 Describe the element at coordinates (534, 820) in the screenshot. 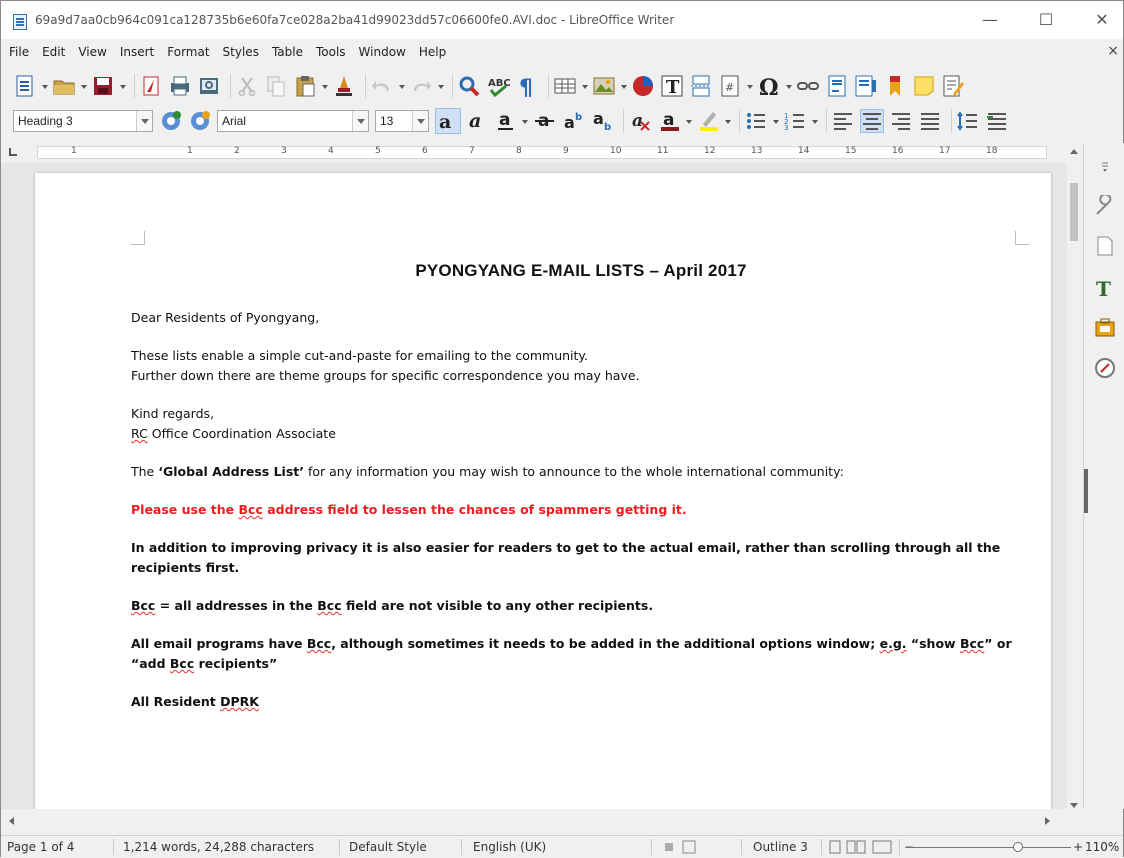

I see `horizontal-scrollbar` at that location.